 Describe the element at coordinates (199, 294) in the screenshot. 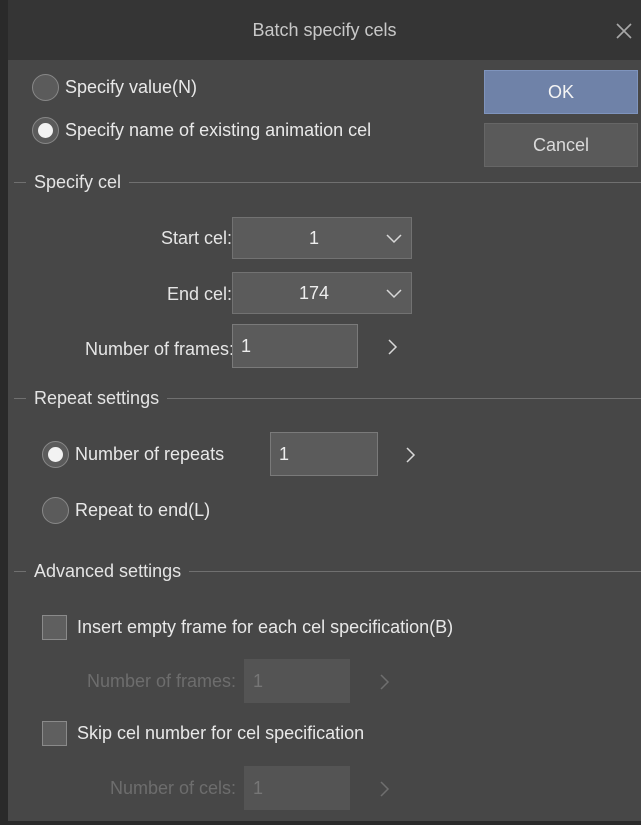

I see `end-cel-label: End cel:` at that location.